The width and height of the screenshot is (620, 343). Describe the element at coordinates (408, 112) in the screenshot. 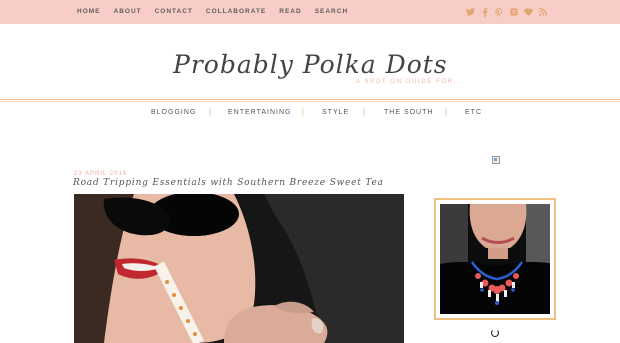

I see `main-nav-the-south: THE SOUTH` at that location.